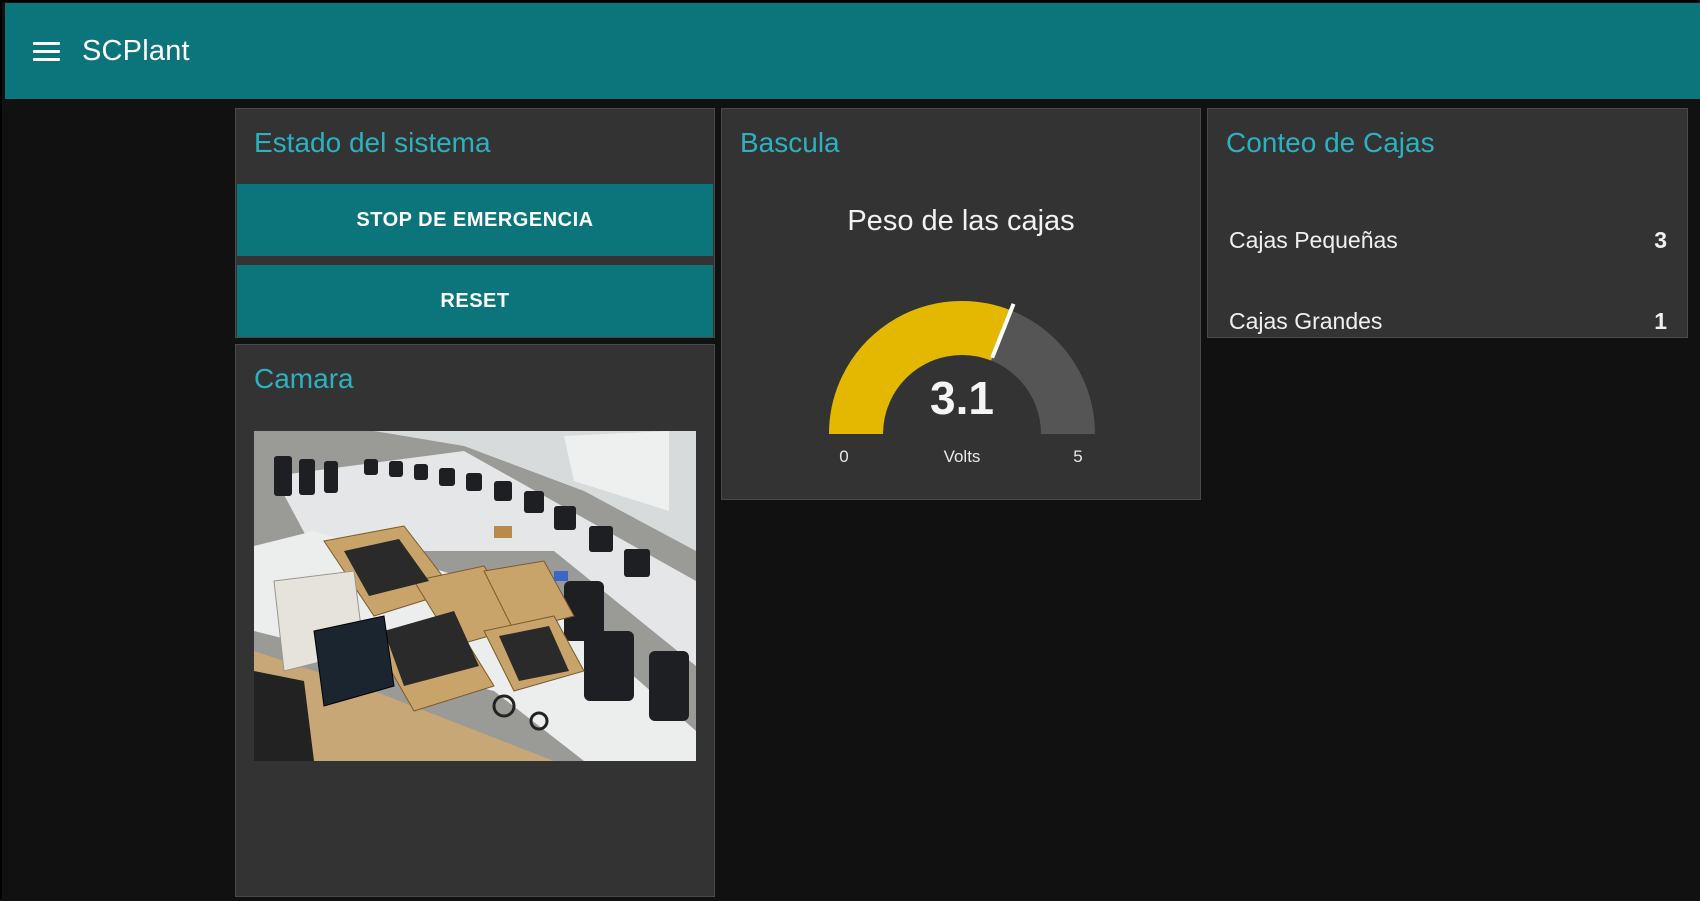 This screenshot has width=1700, height=901. I want to click on card-title: Camara, so click(304, 378).